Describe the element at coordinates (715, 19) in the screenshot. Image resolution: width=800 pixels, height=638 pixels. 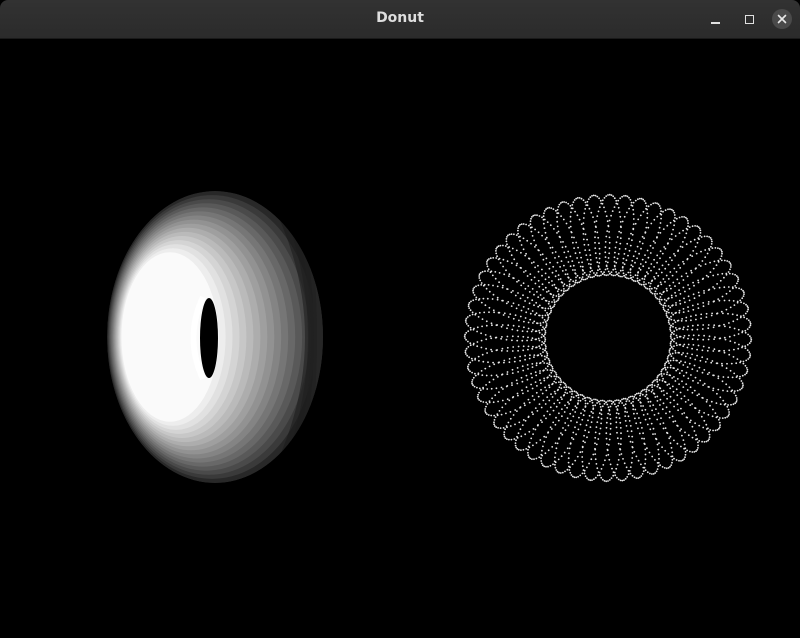
I see `minimize-button` at that location.